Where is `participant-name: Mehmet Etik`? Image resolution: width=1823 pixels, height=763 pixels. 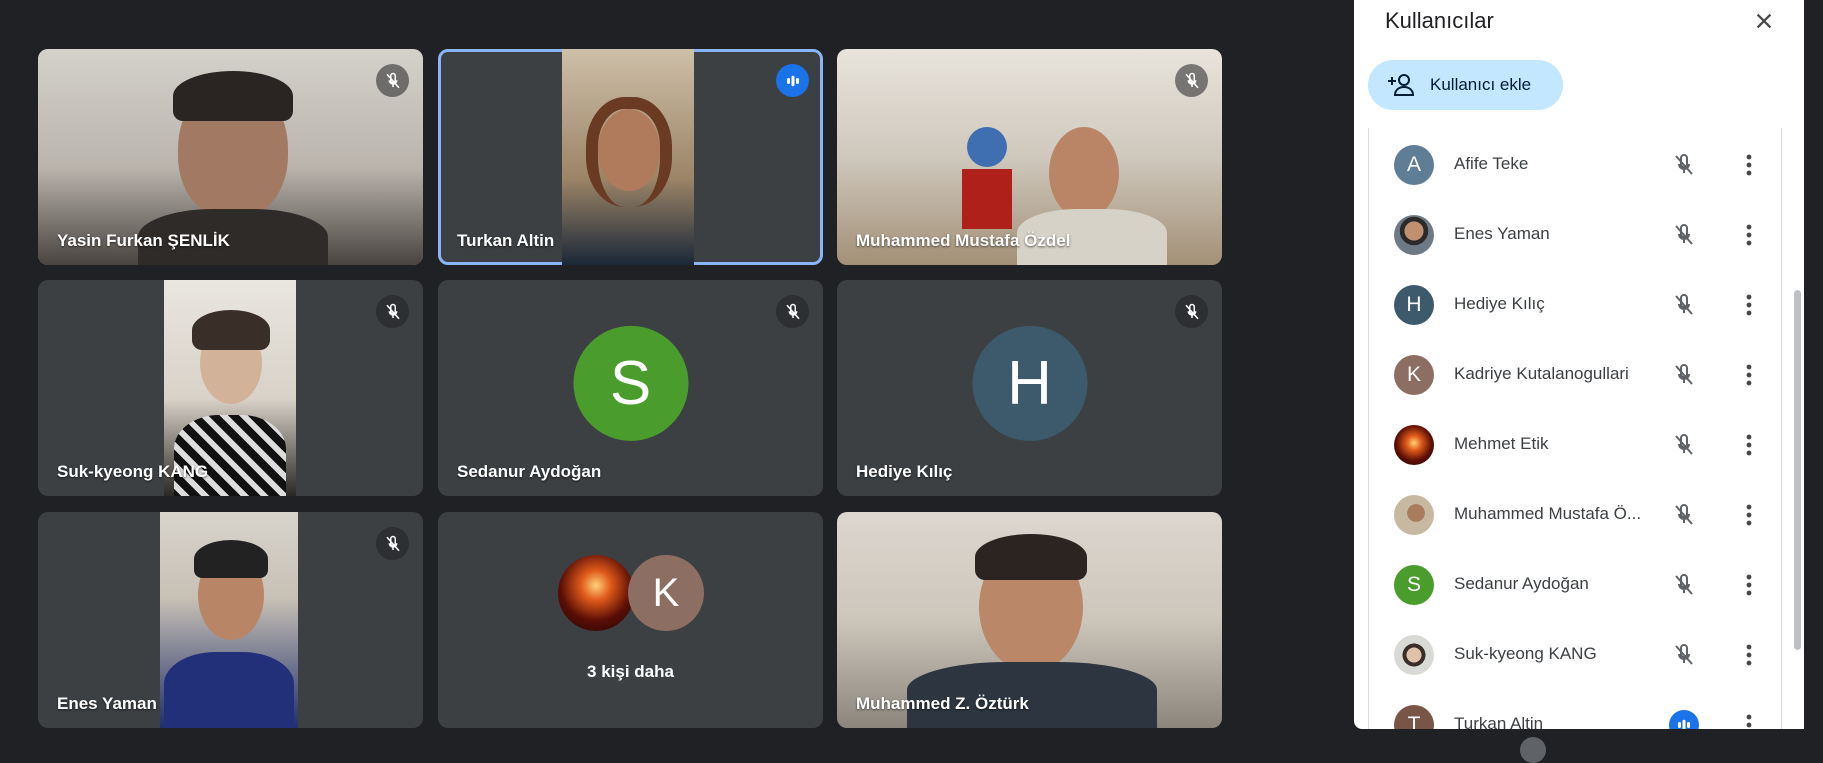
participant-name: Mehmet Etik is located at coordinates (1501, 443).